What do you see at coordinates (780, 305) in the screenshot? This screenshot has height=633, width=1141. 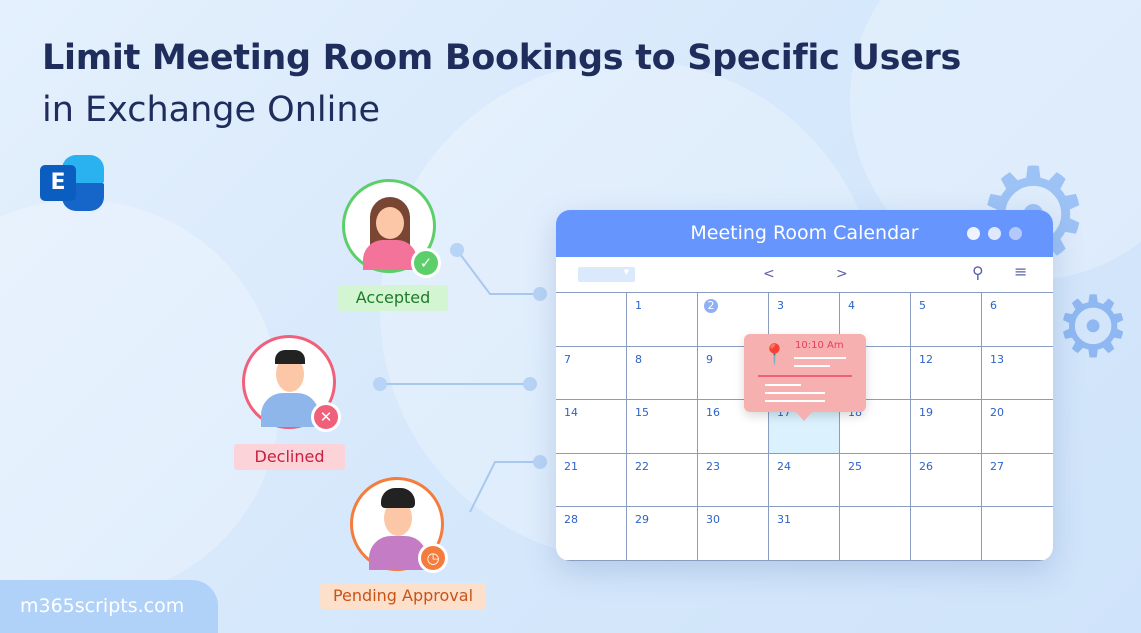 I see `day-number: 3` at bounding box center [780, 305].